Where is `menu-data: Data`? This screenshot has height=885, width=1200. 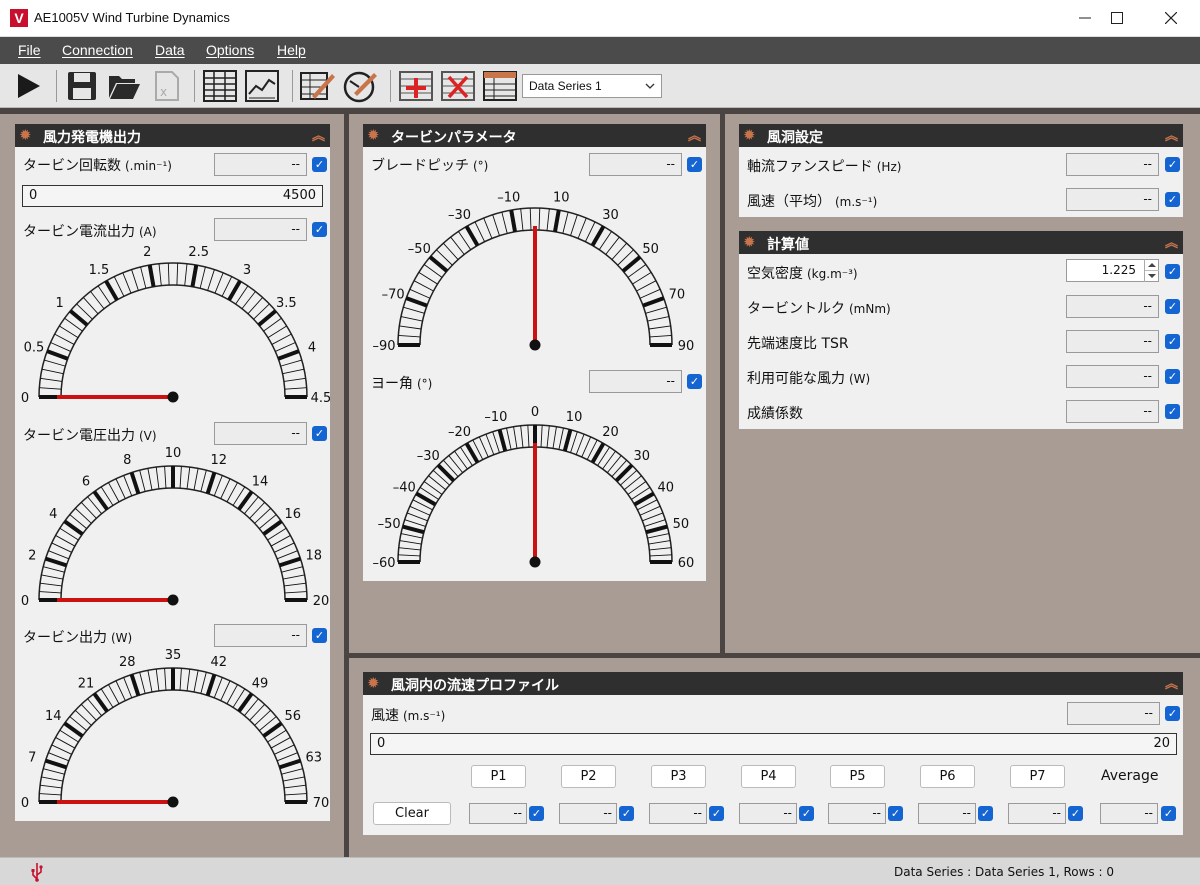
menu-data: Data is located at coordinates (170, 50).